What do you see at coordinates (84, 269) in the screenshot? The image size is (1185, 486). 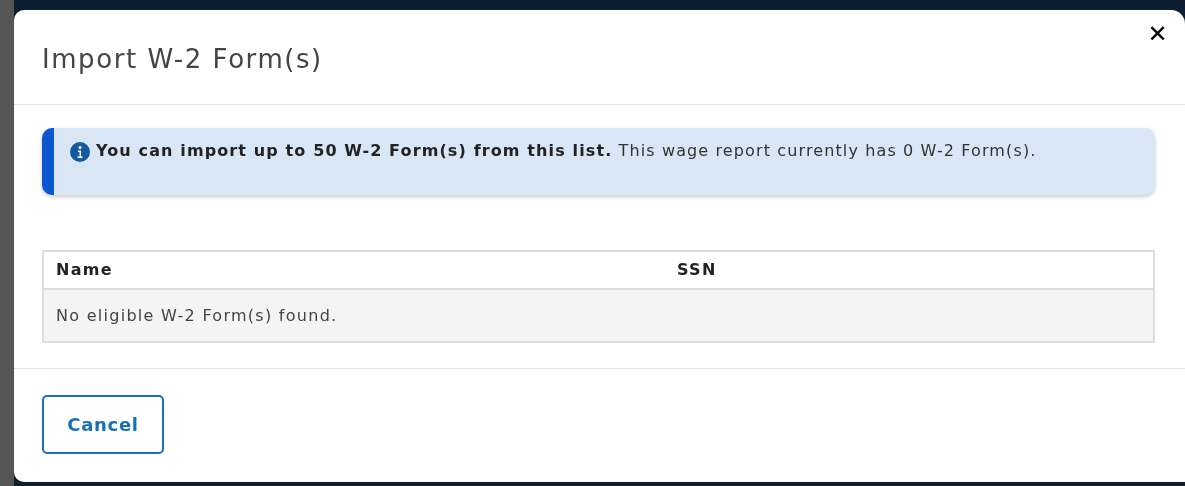 I see `column-header: Name` at bounding box center [84, 269].